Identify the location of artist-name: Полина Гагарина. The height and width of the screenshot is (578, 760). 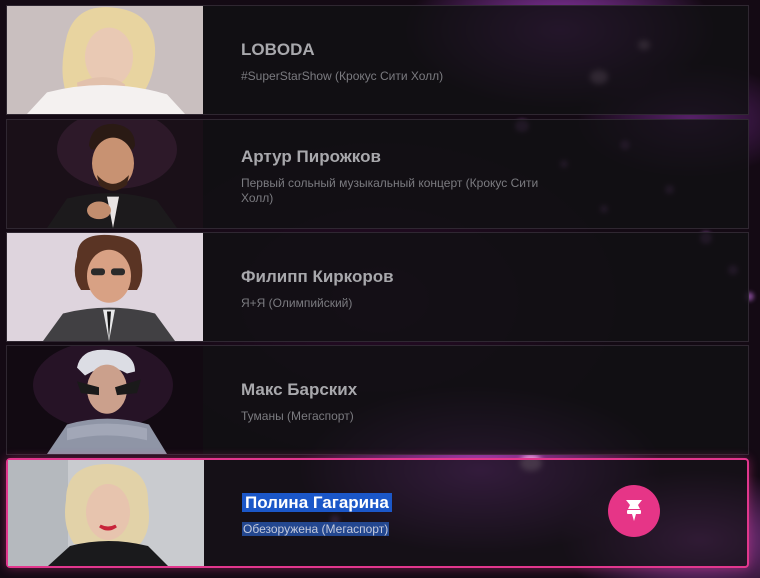
(317, 503).